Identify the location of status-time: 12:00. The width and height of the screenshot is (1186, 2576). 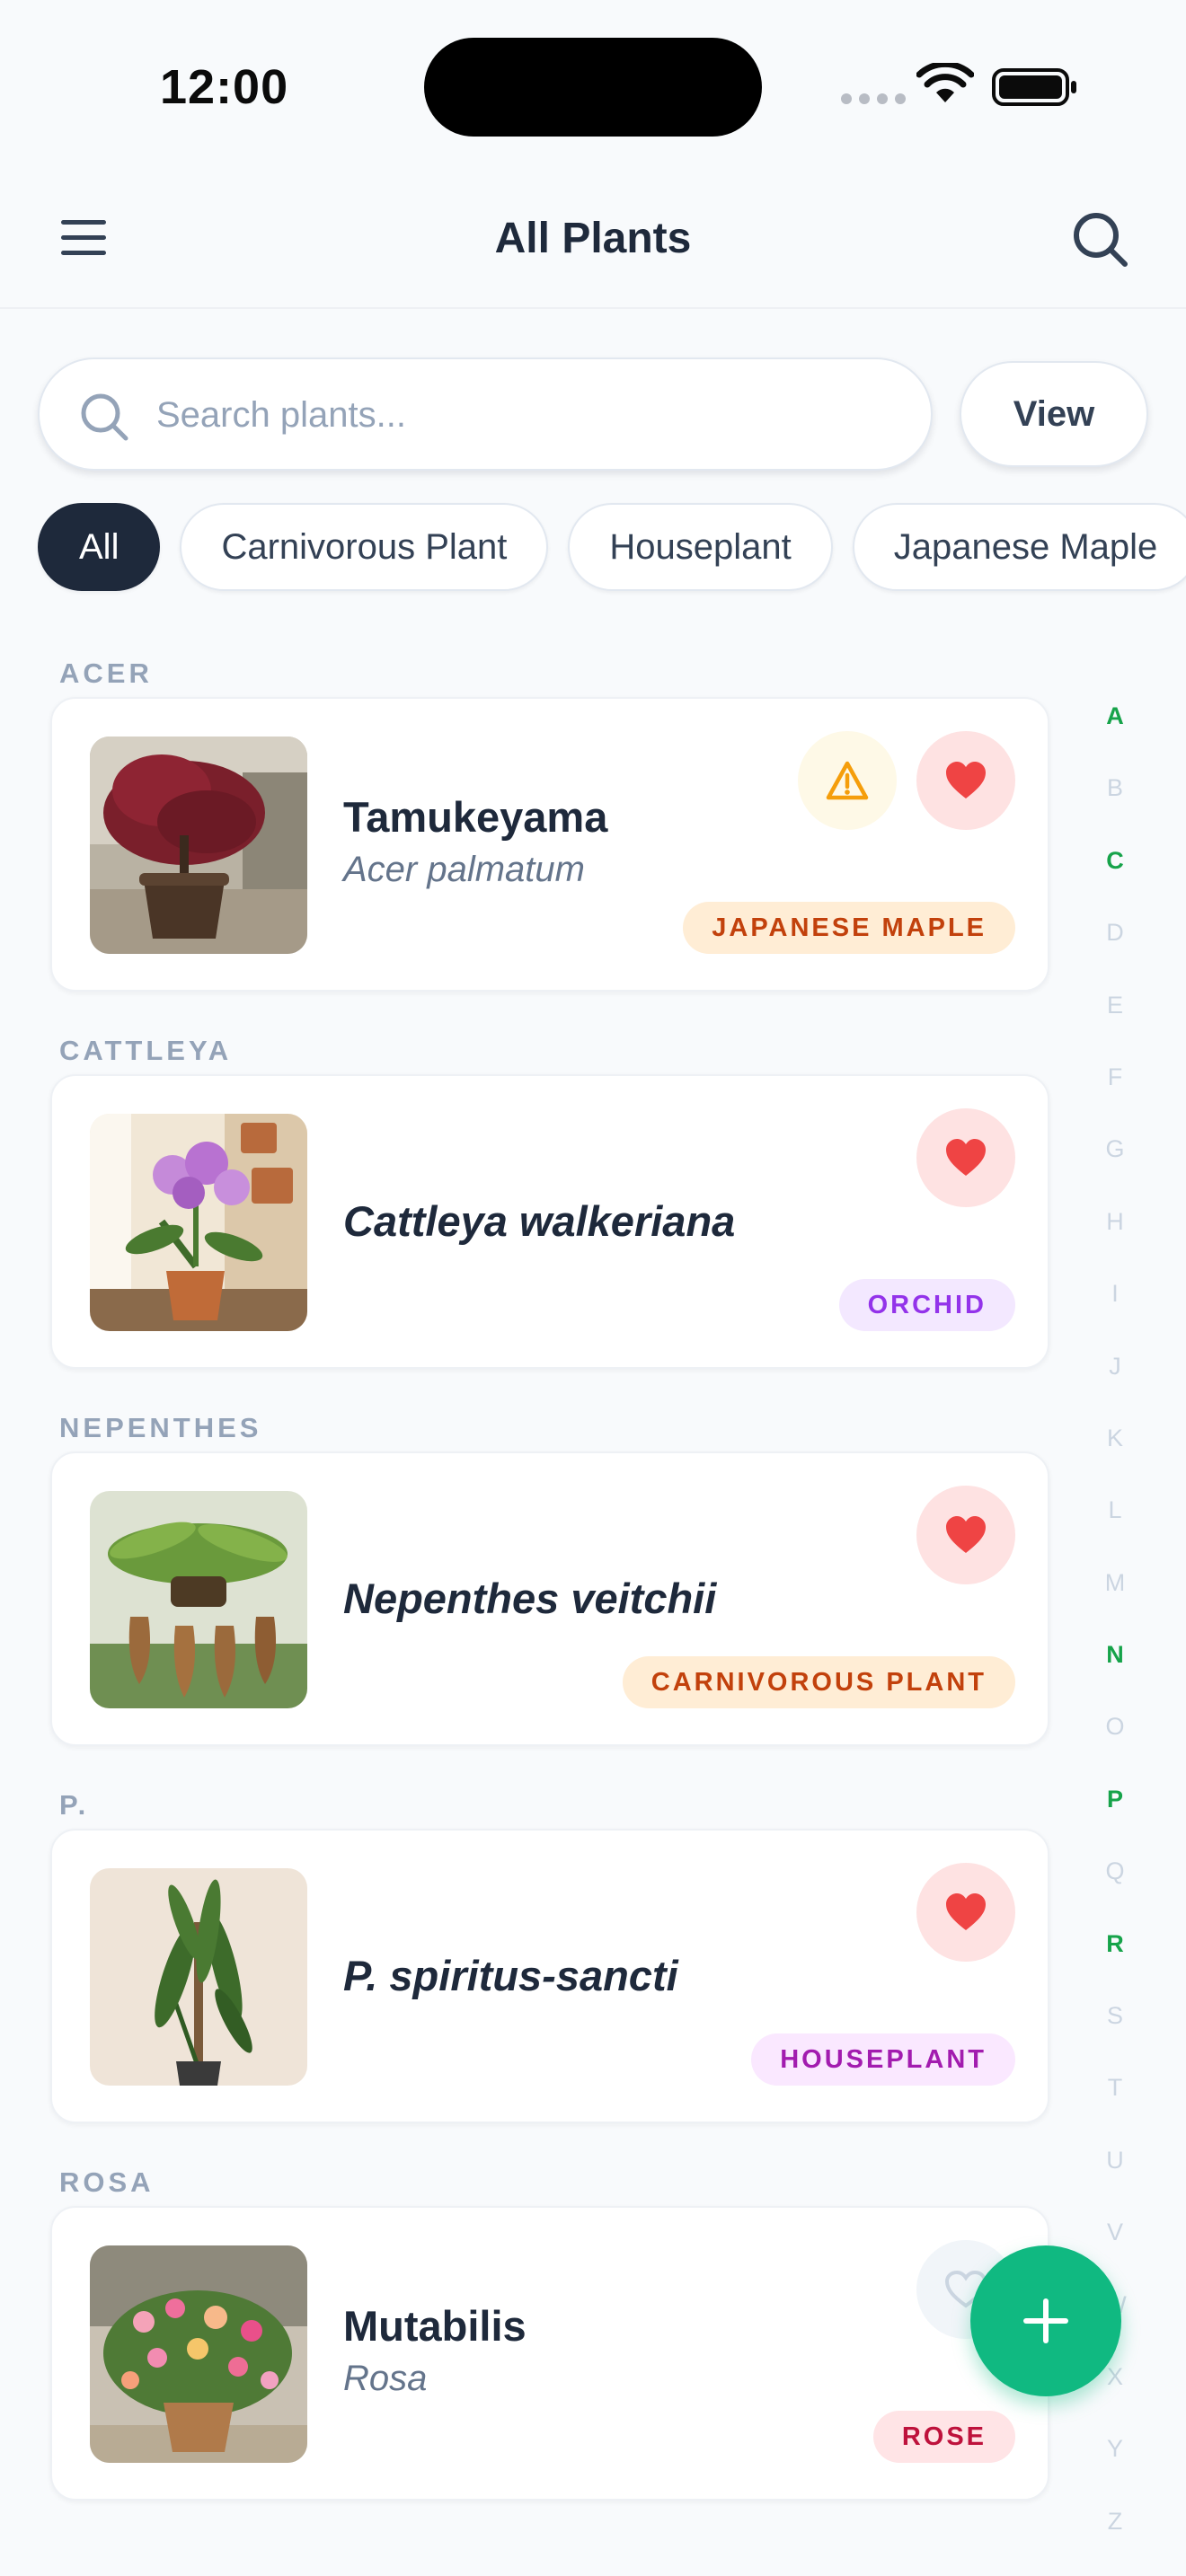
(224, 87).